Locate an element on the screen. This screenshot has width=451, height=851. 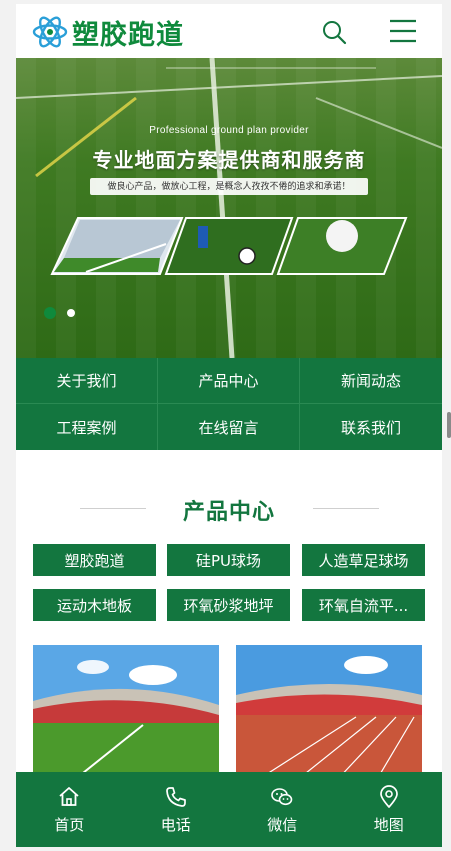
phone-icon is located at coordinates (175, 796).